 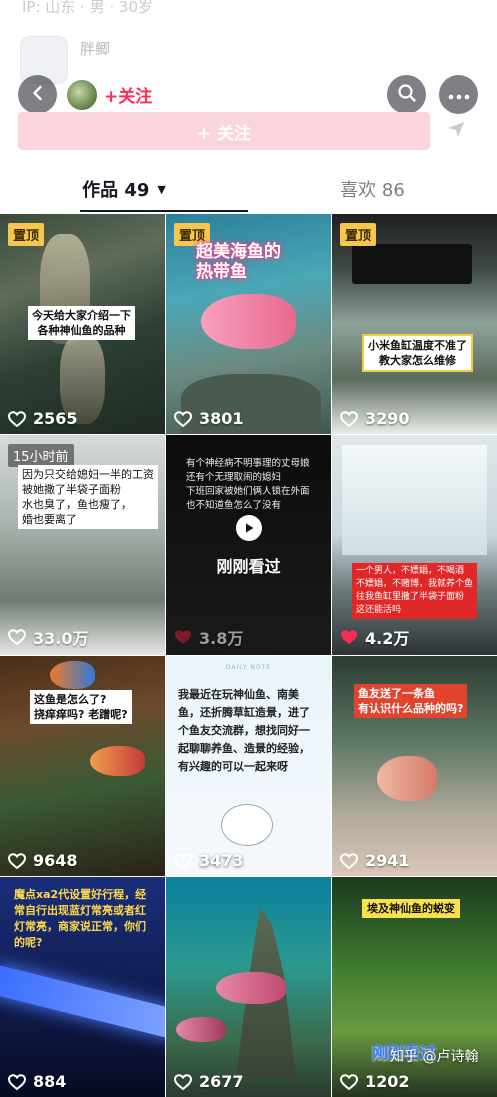 What do you see at coordinates (411, 908) in the screenshot?
I see `video-caption: 埃及神仙鱼的蜕变` at bounding box center [411, 908].